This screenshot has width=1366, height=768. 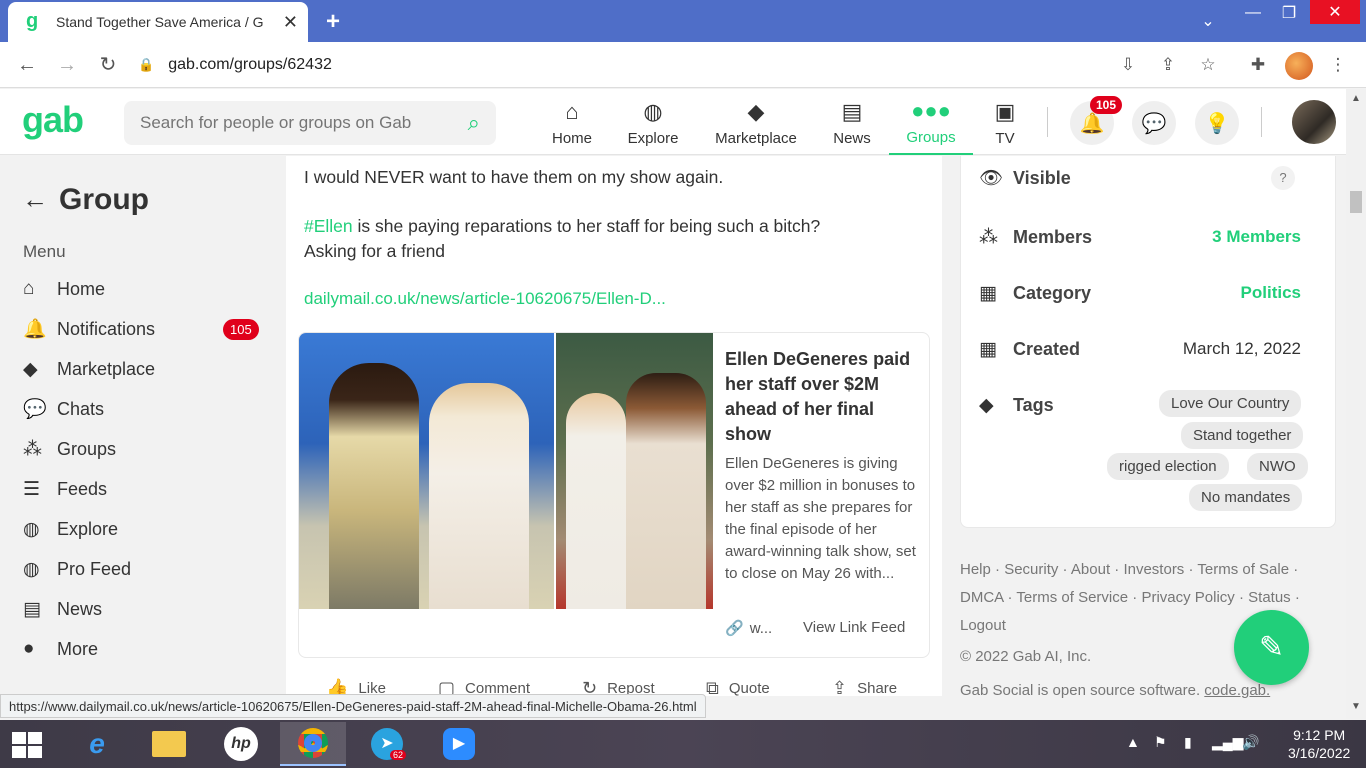 I want to click on window-close-icon: ✕, so click(x=1335, y=12).